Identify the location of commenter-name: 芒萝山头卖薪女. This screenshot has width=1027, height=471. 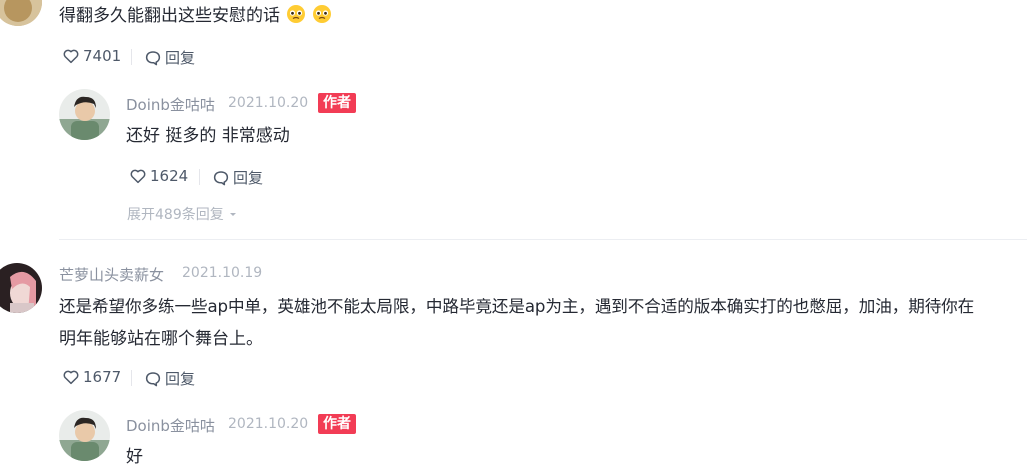
(111, 274).